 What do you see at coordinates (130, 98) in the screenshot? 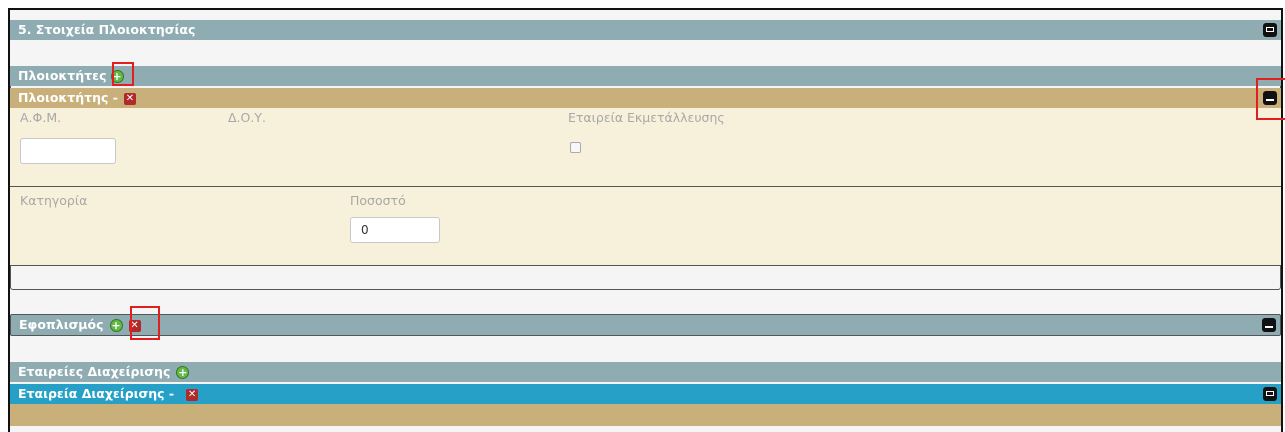
I see `remove-owner-icon: ✕` at bounding box center [130, 98].